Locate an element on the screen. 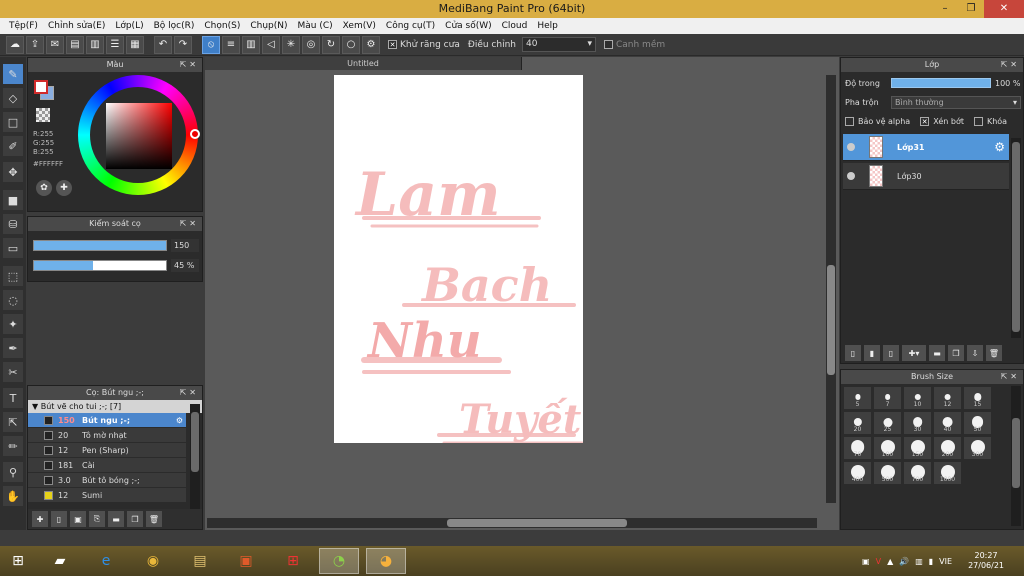 The image size is (1024, 576). tray-app-icon: ▣ is located at coordinates (866, 561).